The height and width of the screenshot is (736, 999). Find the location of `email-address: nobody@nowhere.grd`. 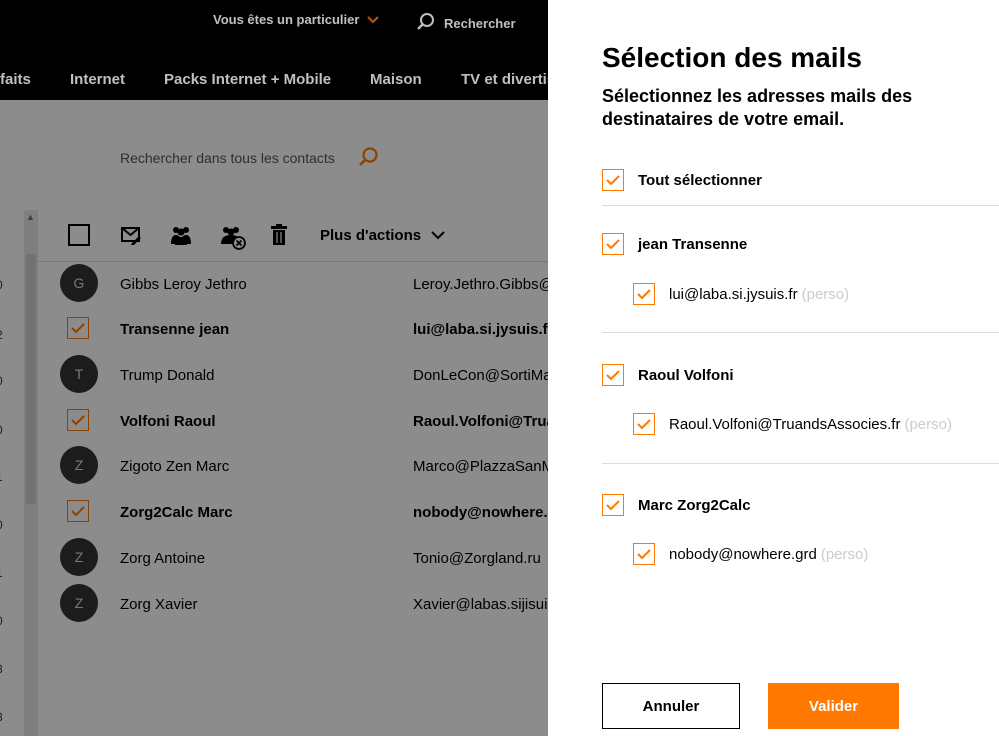

email-address: nobody@nowhere.grd is located at coordinates (743, 554).